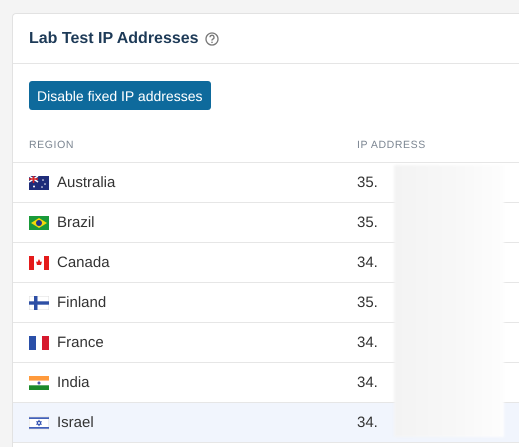  What do you see at coordinates (211, 39) in the screenshot?
I see `help-icon` at bounding box center [211, 39].